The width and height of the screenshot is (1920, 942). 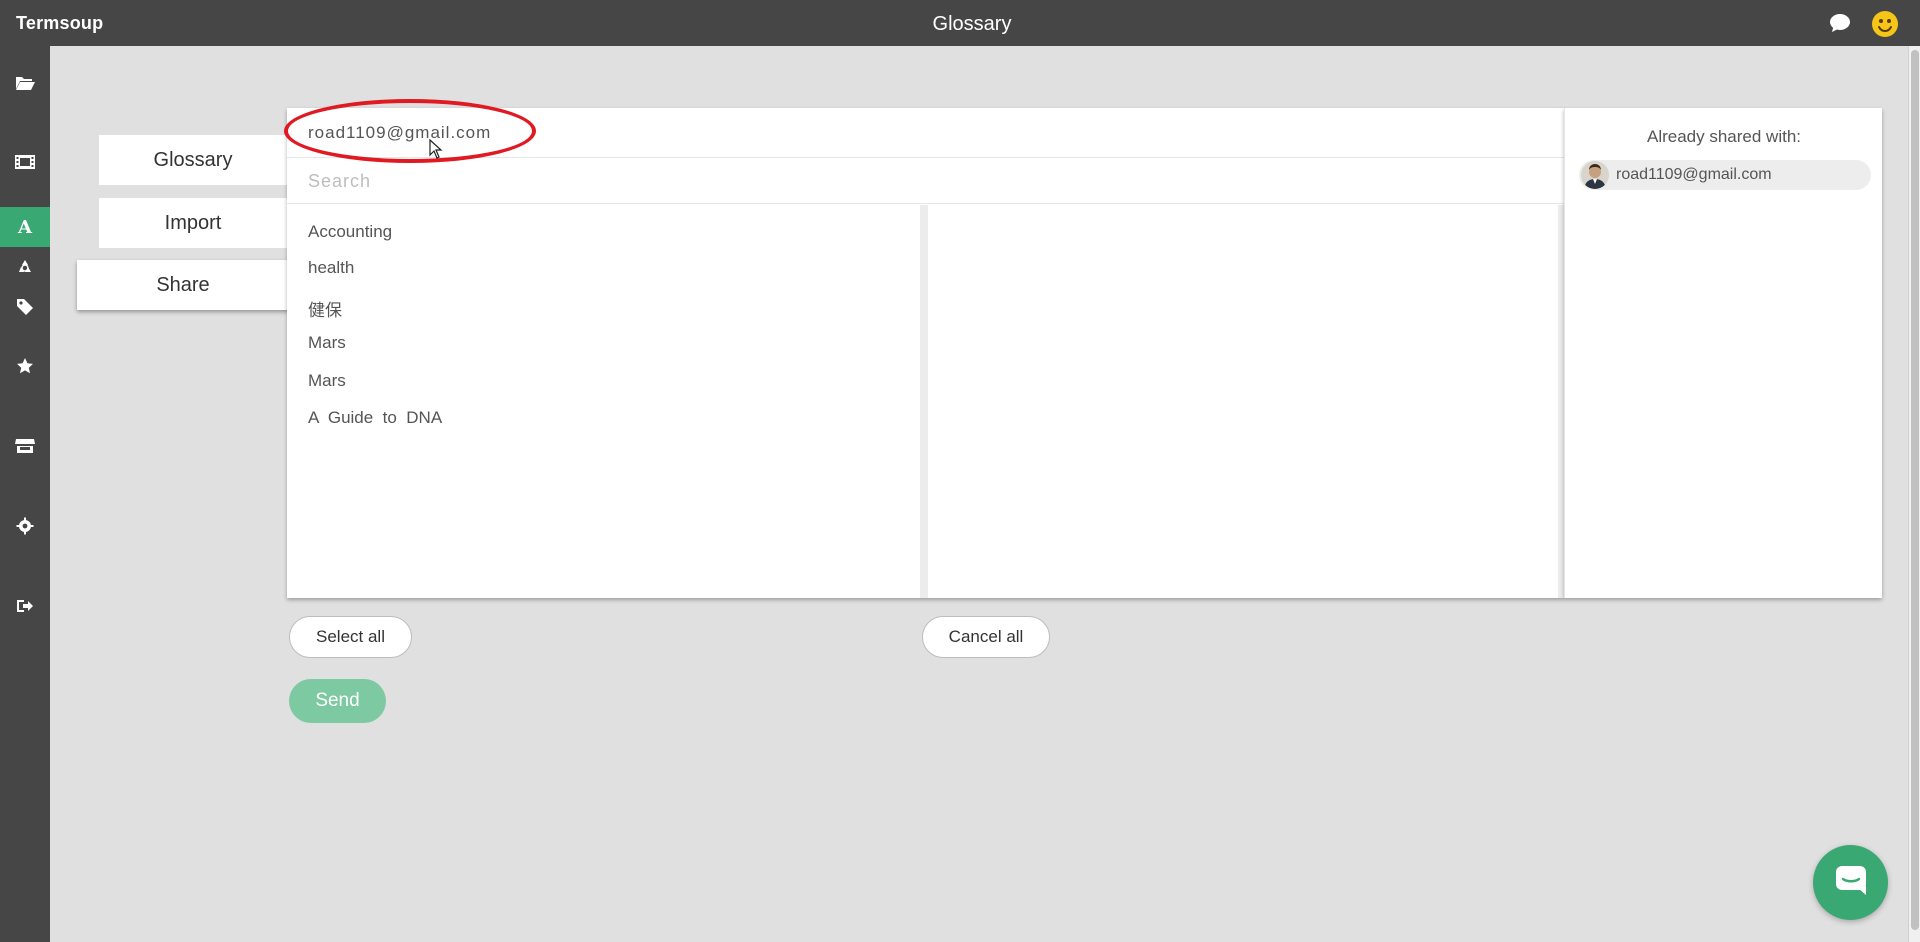 I want to click on select-all-button: Select all, so click(x=350, y=637).